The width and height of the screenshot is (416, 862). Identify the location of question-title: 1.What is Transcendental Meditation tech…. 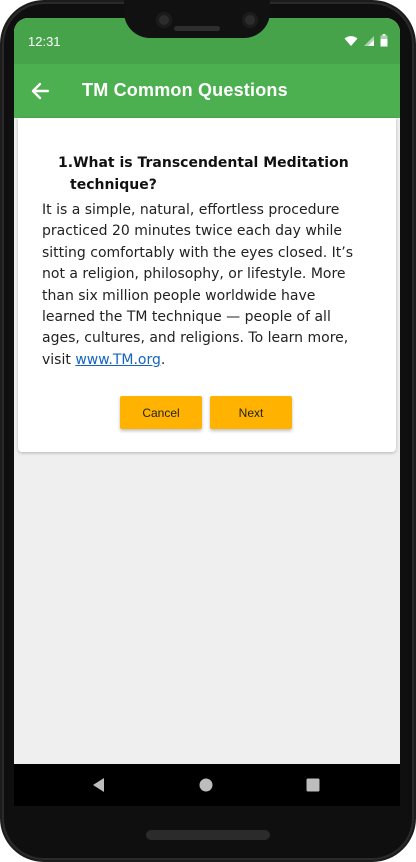
(208, 174).